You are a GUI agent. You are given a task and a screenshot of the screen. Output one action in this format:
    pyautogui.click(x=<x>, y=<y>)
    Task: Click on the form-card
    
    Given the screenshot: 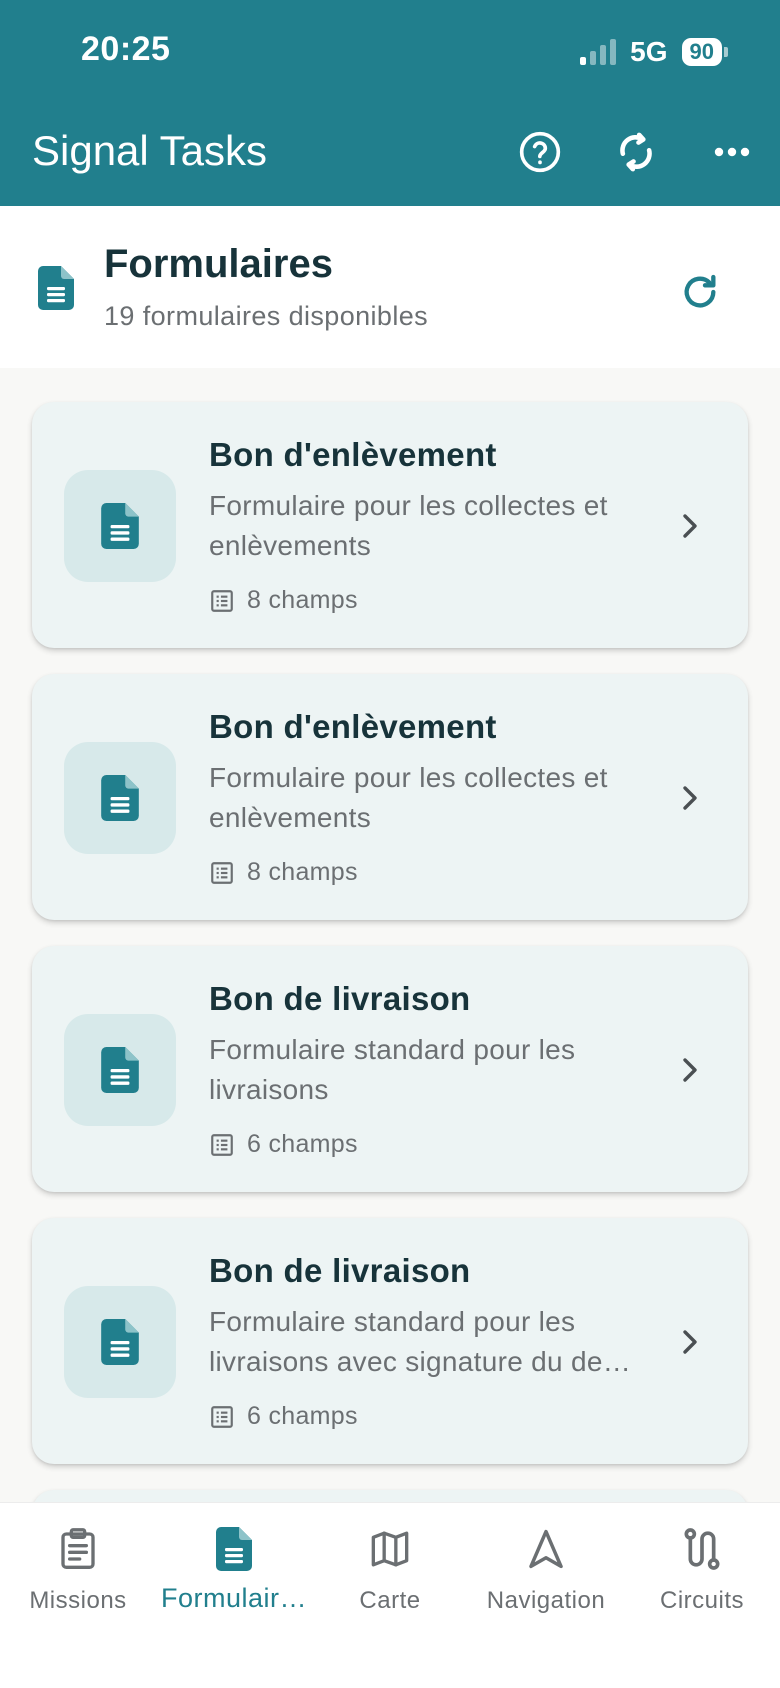 What is the action you would take?
    pyautogui.click(x=390, y=1496)
    